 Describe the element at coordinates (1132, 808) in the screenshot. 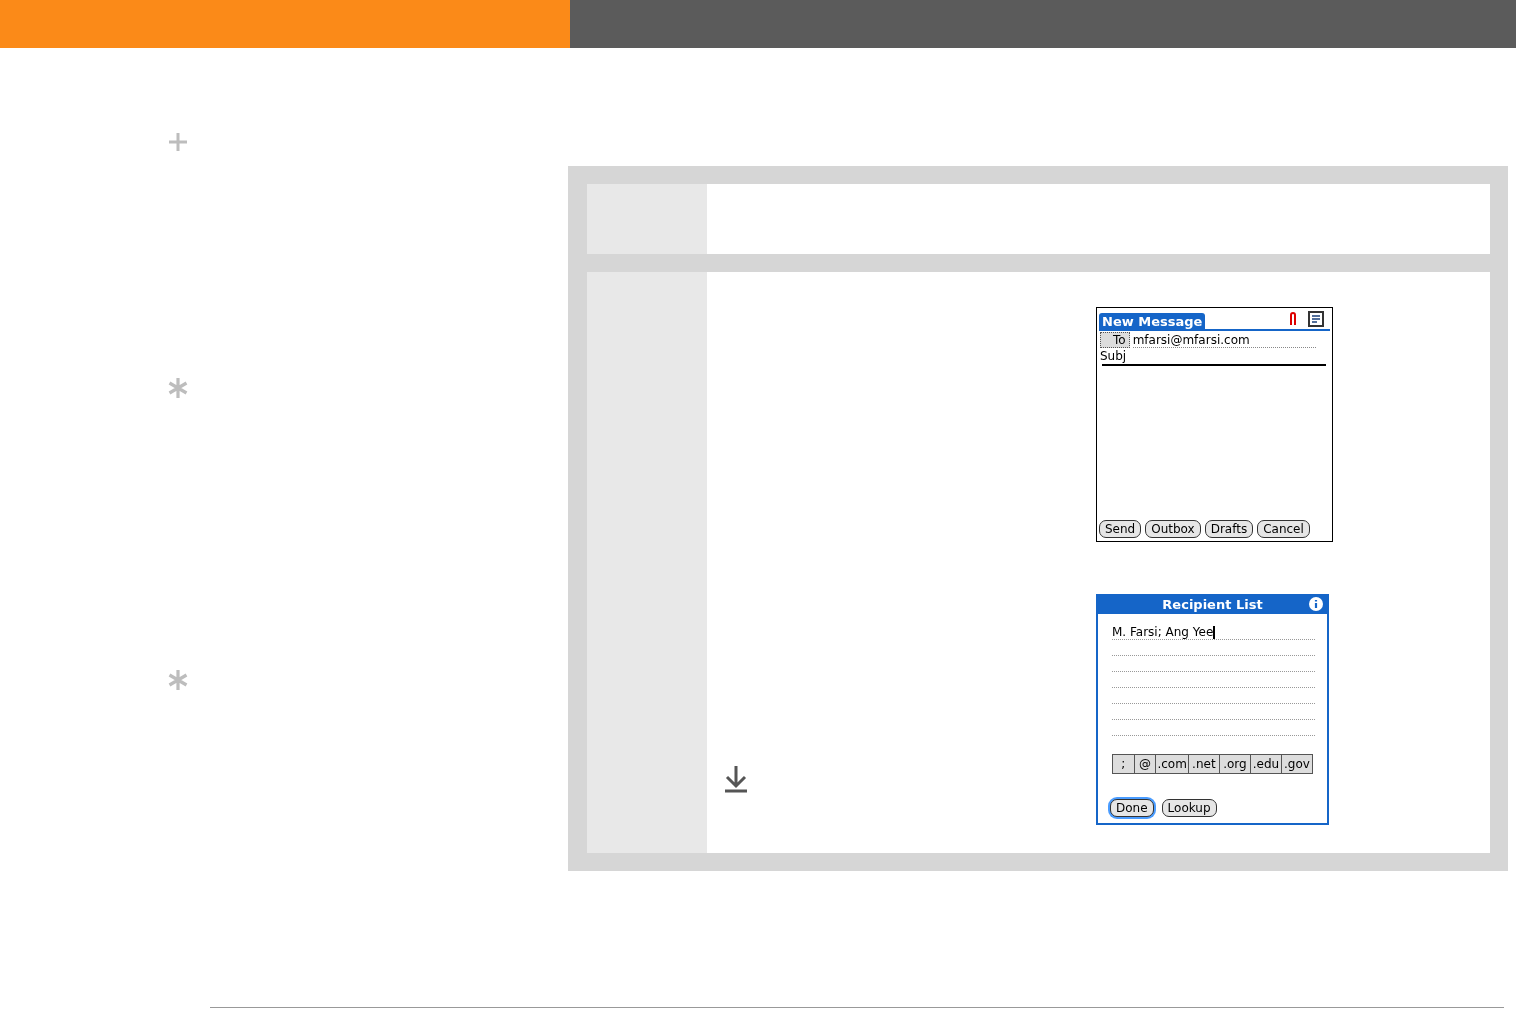

I see `screen-button: Done` at that location.